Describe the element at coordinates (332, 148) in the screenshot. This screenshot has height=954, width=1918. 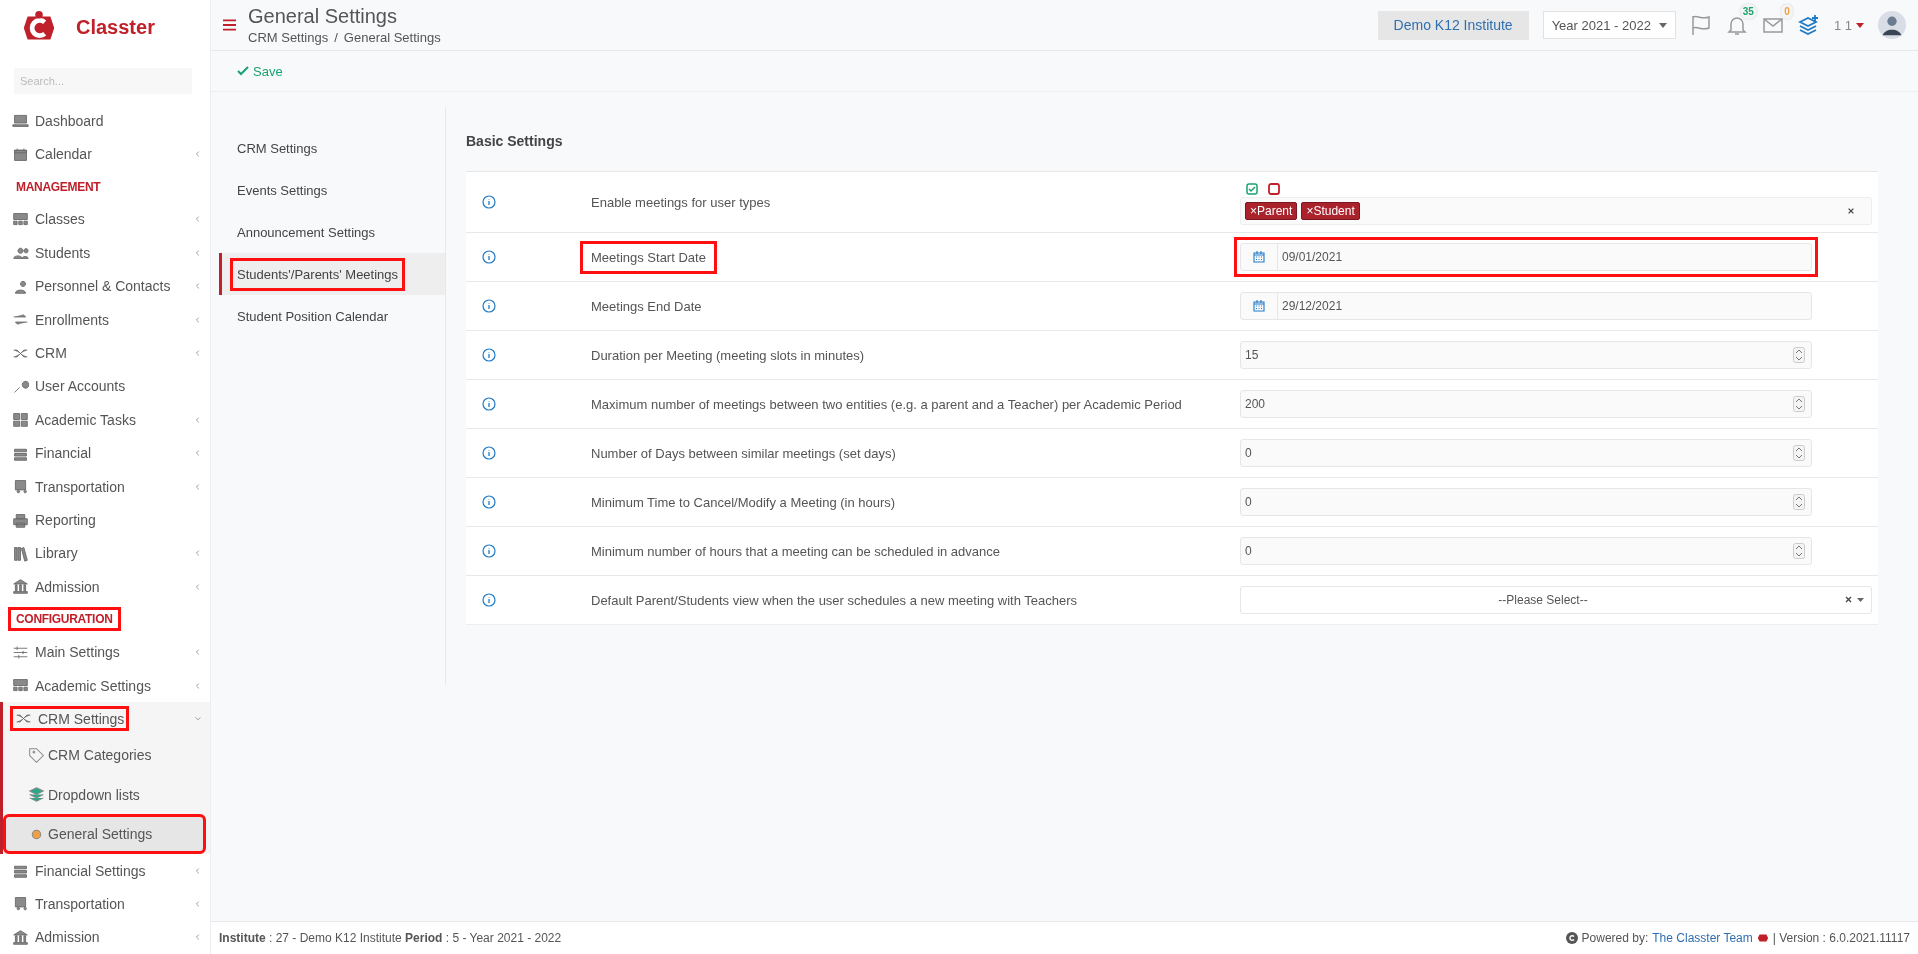
I see `settings-tab: CRM Settings` at that location.